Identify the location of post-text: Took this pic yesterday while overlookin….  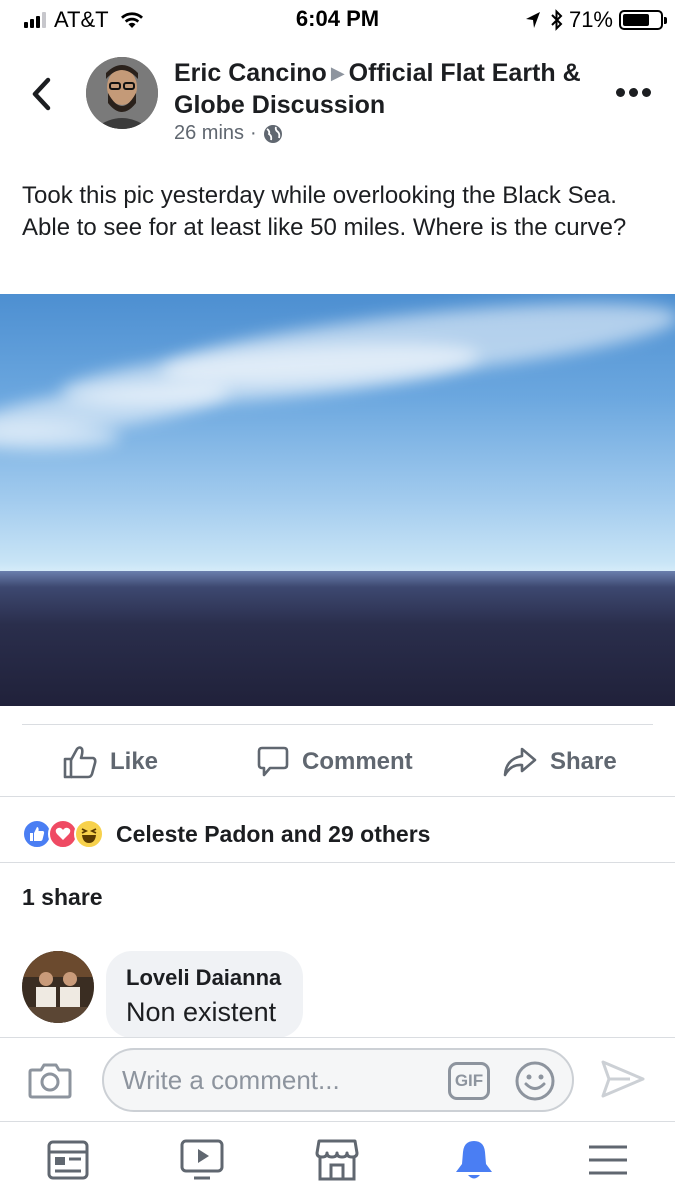
(324, 211).